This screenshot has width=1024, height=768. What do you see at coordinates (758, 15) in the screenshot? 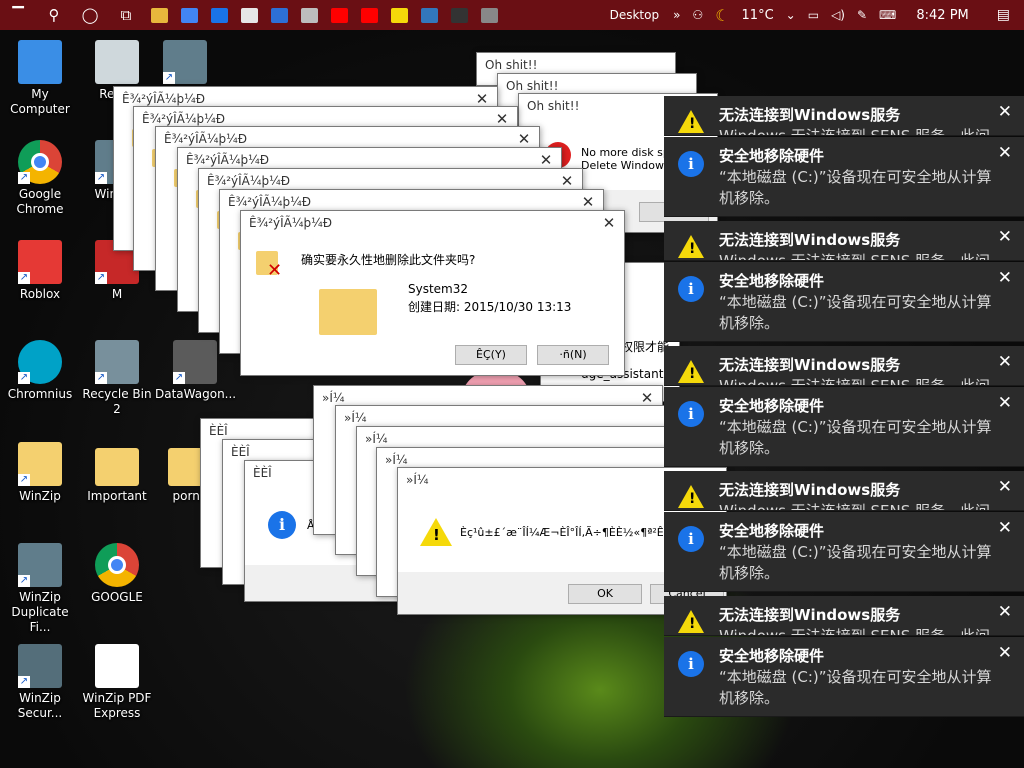
I see `weather-temp: 11°C` at bounding box center [758, 15].